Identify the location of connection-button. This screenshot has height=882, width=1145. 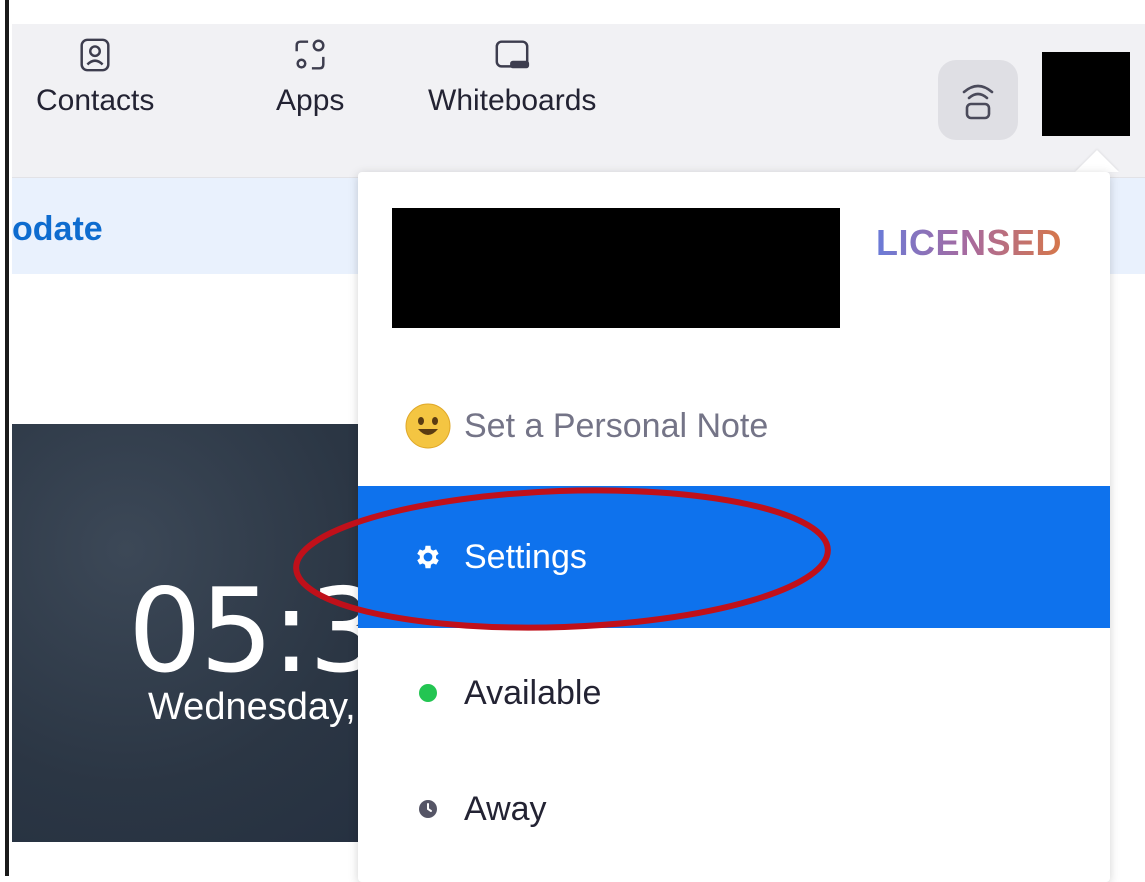
(978, 100).